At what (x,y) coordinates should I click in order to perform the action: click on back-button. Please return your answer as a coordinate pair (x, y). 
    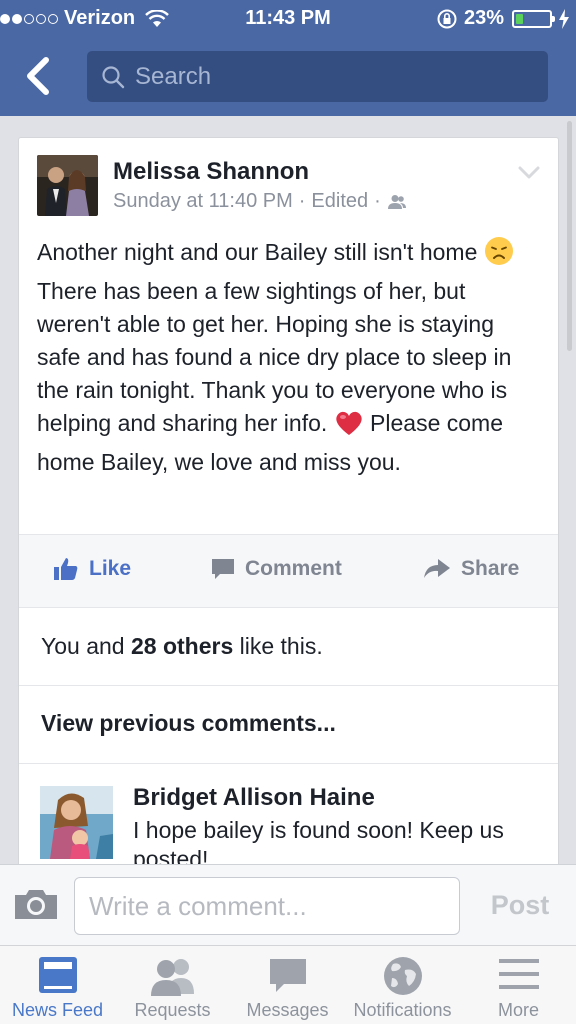
    Looking at the image, I should click on (42, 76).